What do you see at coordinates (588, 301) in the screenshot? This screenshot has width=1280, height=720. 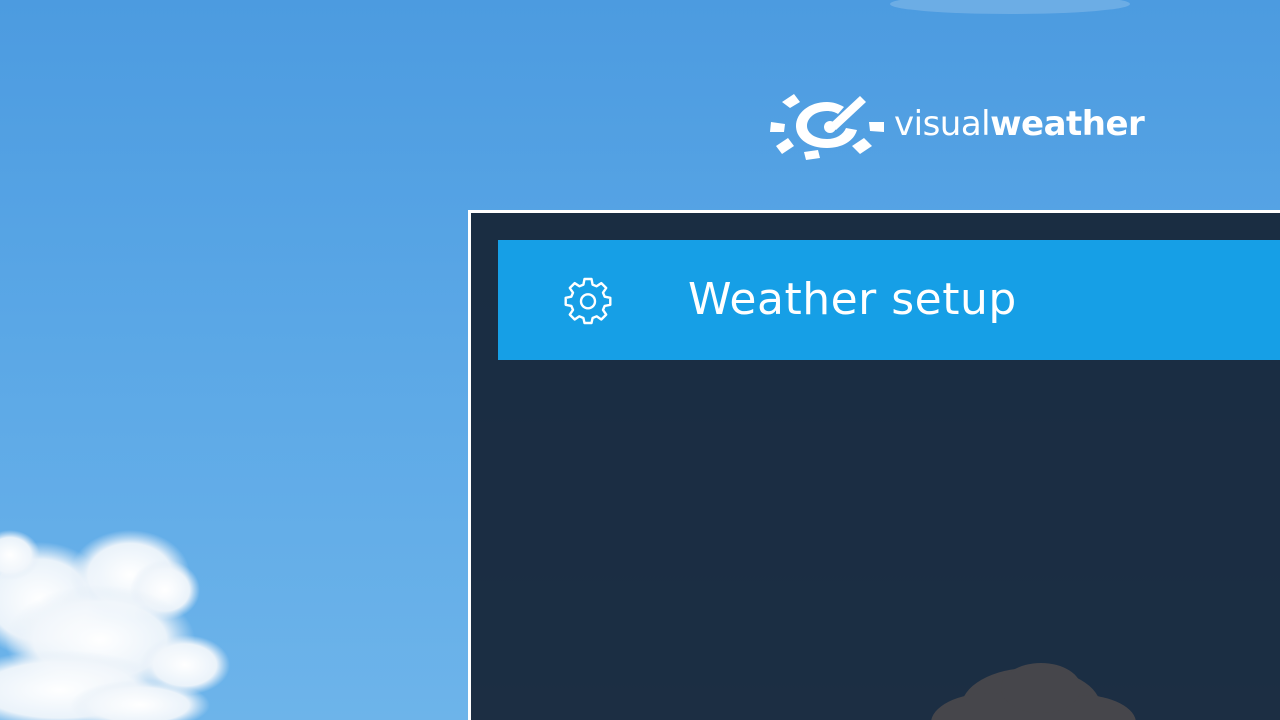 I see `gear-icon` at bounding box center [588, 301].